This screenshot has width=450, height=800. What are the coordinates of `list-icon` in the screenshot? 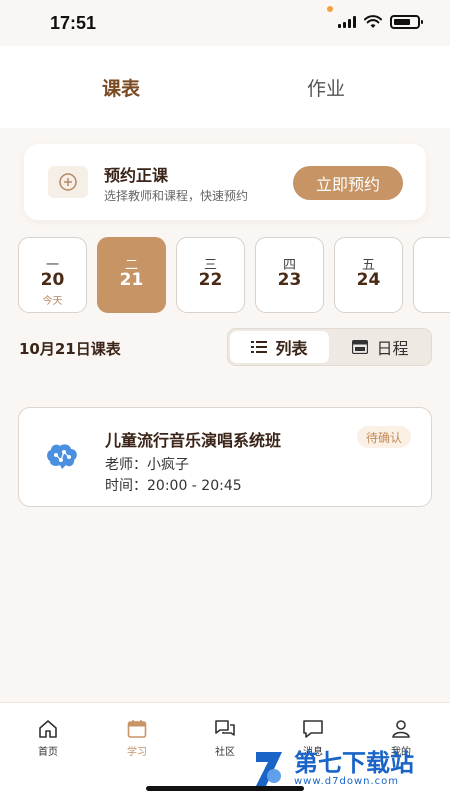 It's located at (259, 347).